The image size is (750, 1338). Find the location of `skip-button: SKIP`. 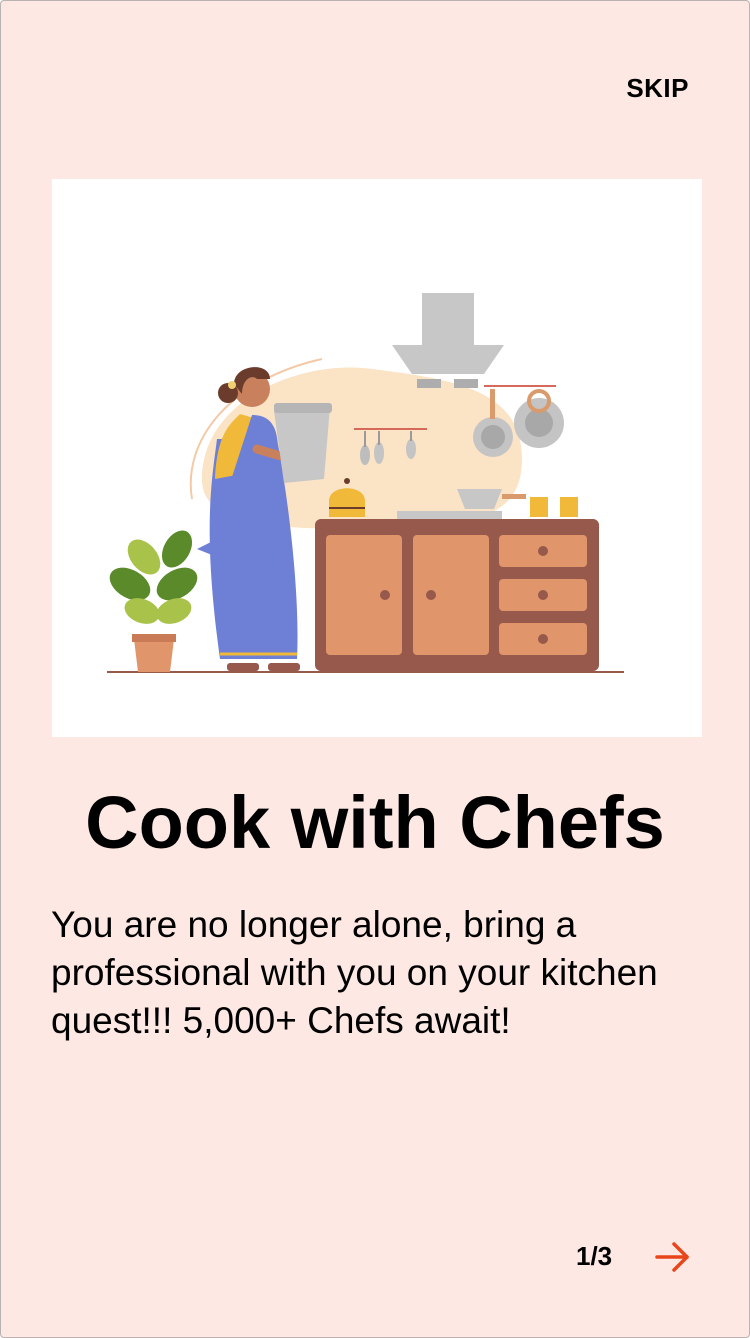

skip-button: SKIP is located at coordinates (657, 88).